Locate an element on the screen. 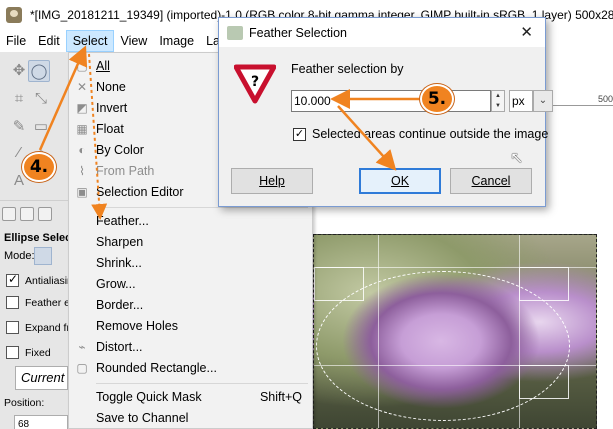 The image size is (613, 429). select-none-icon: ✕ is located at coordinates (82, 87).